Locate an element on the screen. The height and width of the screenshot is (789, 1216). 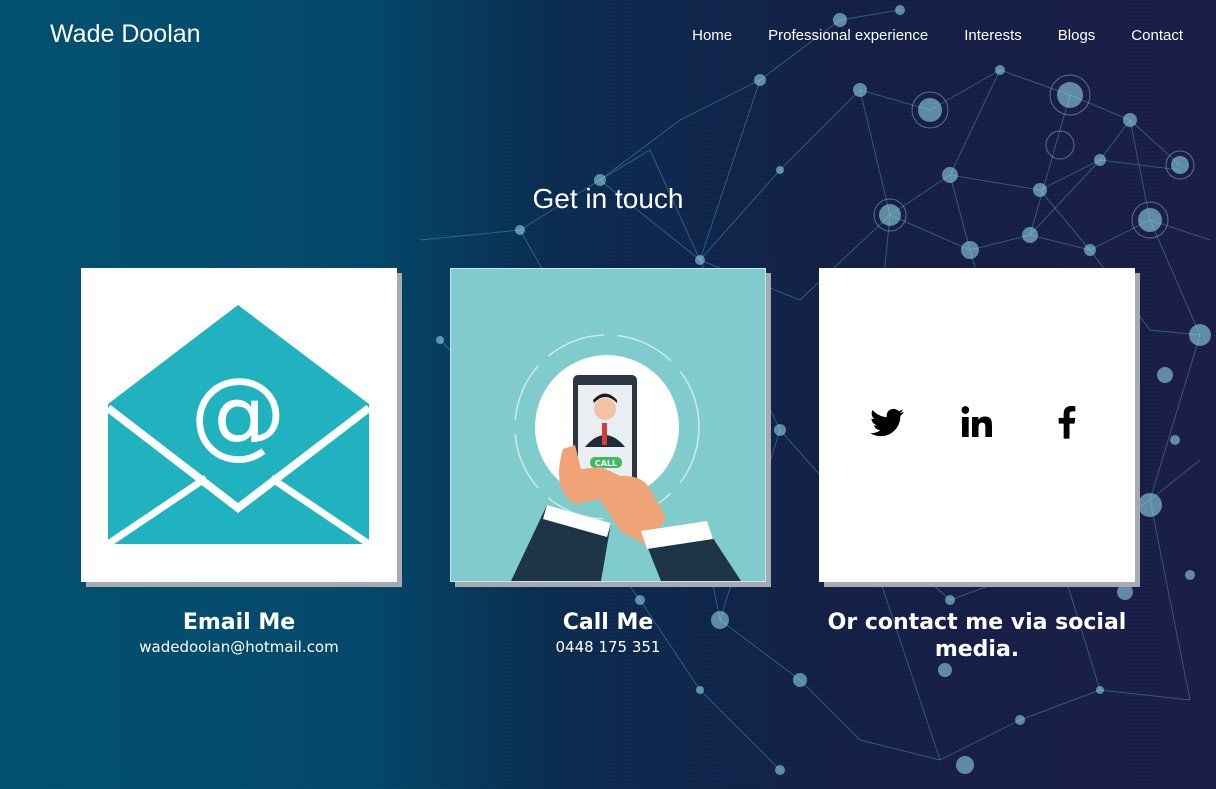
linkedin-icon is located at coordinates (977, 422).